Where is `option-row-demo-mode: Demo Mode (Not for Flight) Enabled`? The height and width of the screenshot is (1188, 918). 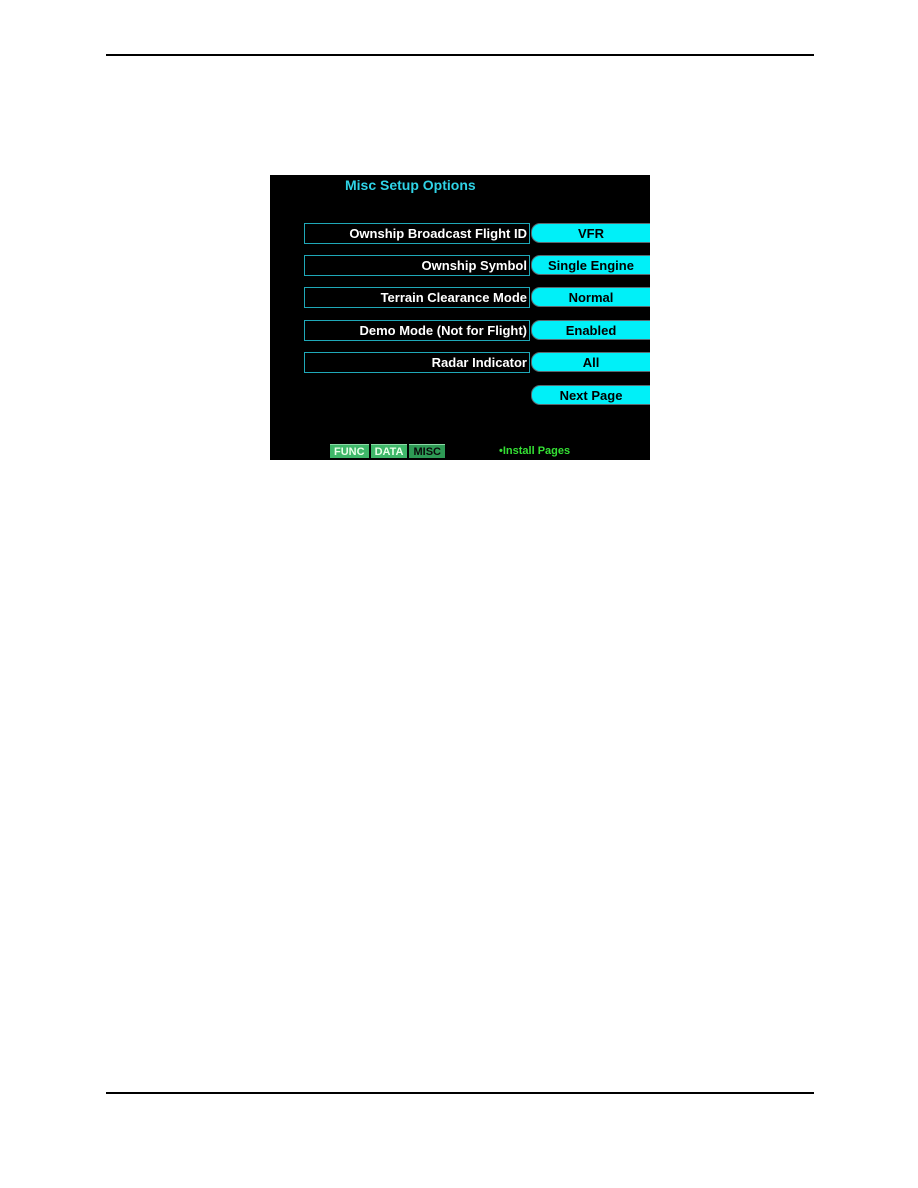
option-row-demo-mode: Demo Mode (Not for Flight) Enabled is located at coordinates (460, 331).